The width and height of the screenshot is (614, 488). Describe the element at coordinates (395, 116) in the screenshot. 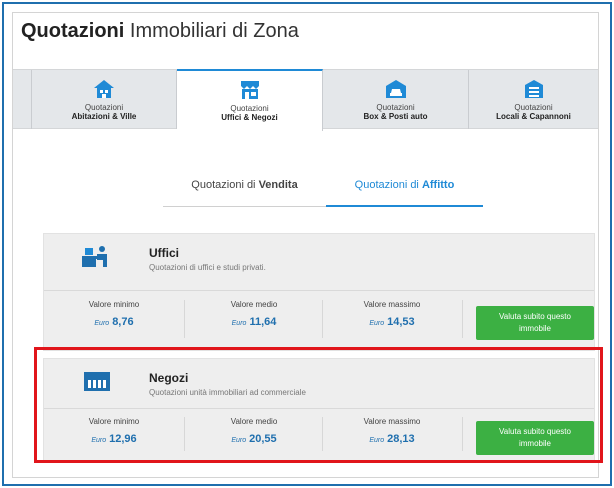

I see `tab-label-line2: Box & Posti auto` at that location.